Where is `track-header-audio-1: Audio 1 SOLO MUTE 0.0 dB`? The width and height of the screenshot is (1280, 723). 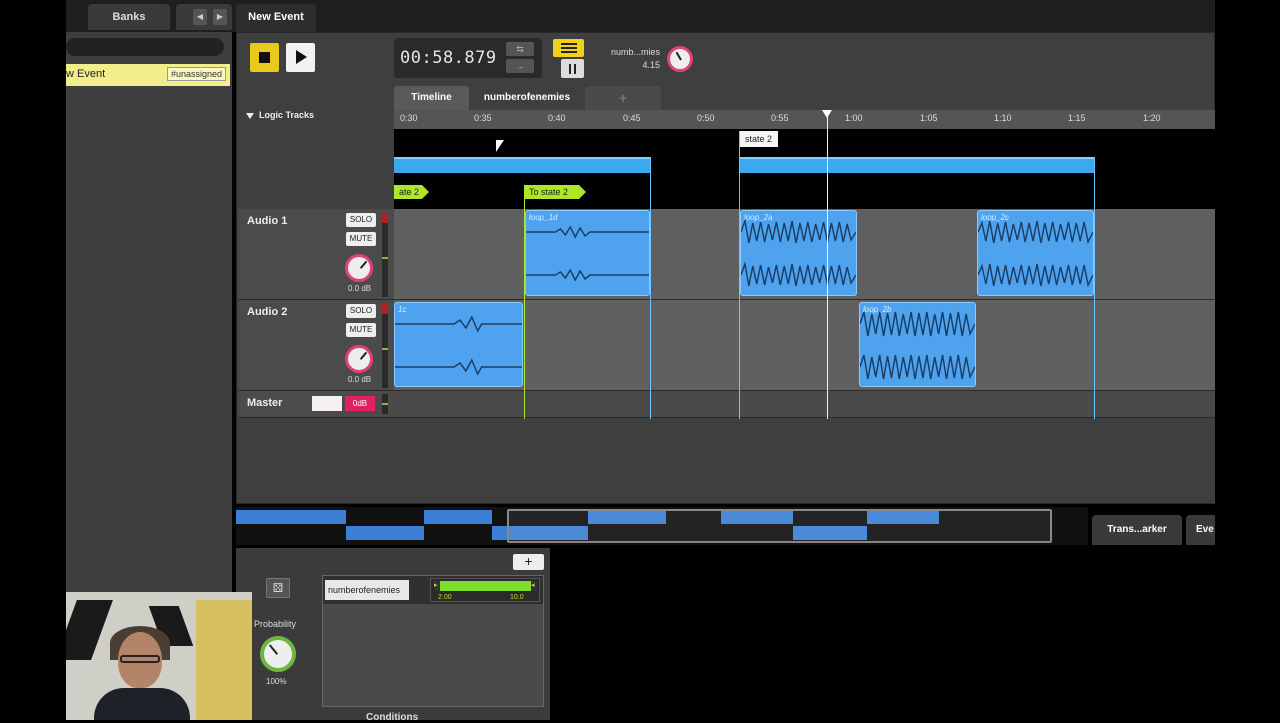 track-header-audio-1: Audio 1 SOLO MUTE 0.0 dB is located at coordinates (316, 254).